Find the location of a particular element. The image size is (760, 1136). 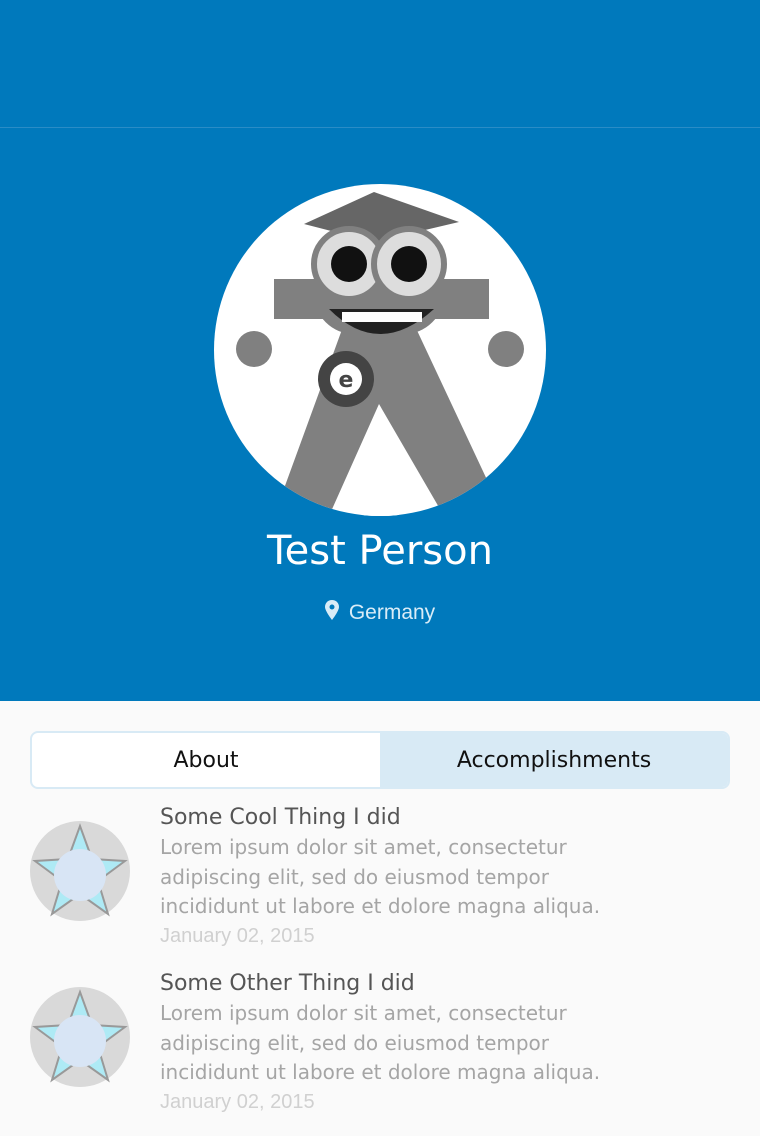

avatar: e is located at coordinates (380, 350).